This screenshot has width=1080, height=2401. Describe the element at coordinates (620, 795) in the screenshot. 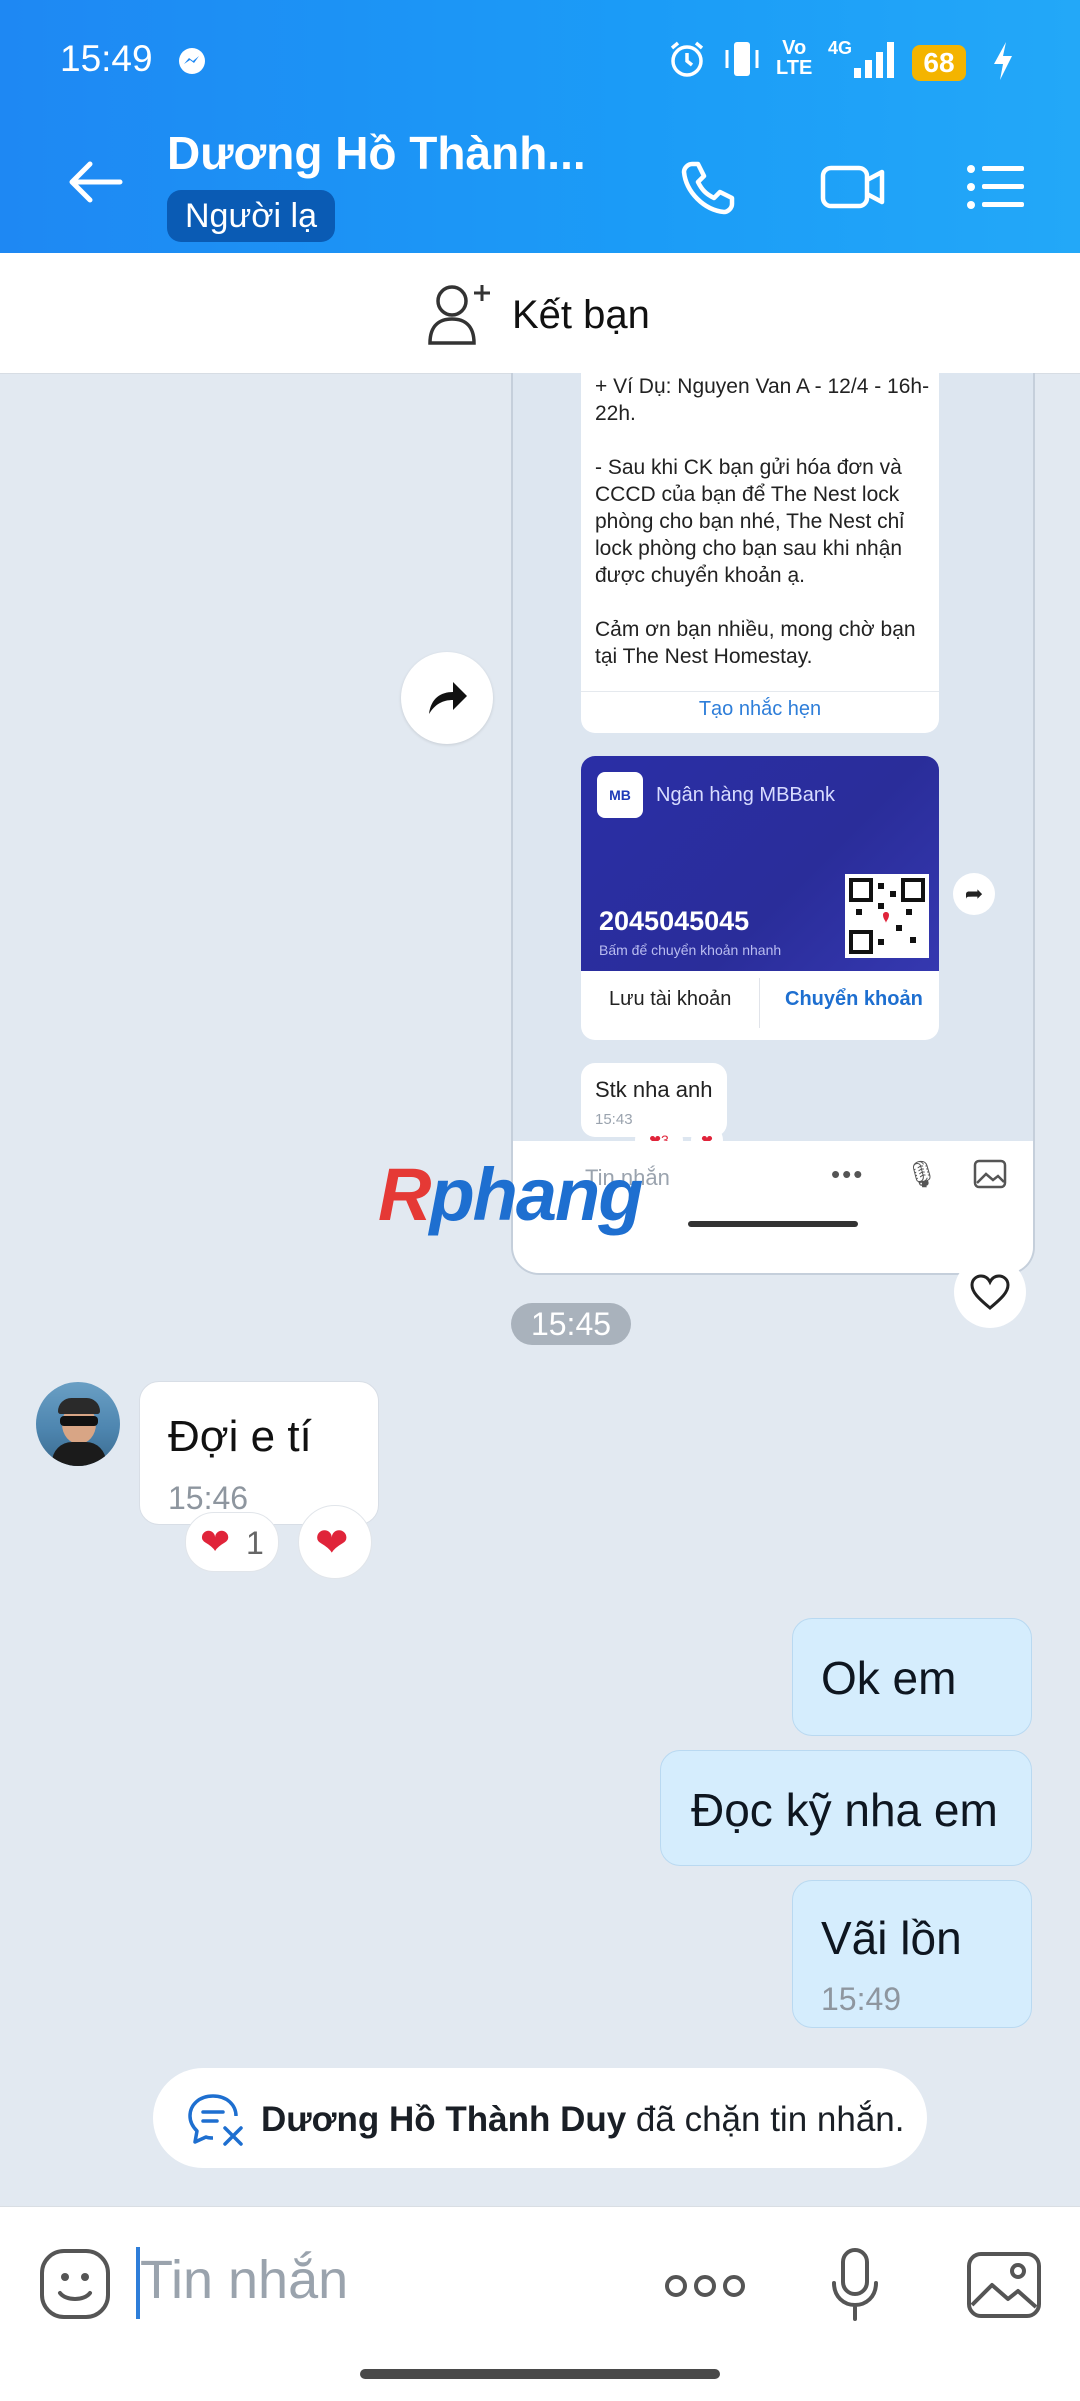

I see `mb-bank-logo: MB` at that location.